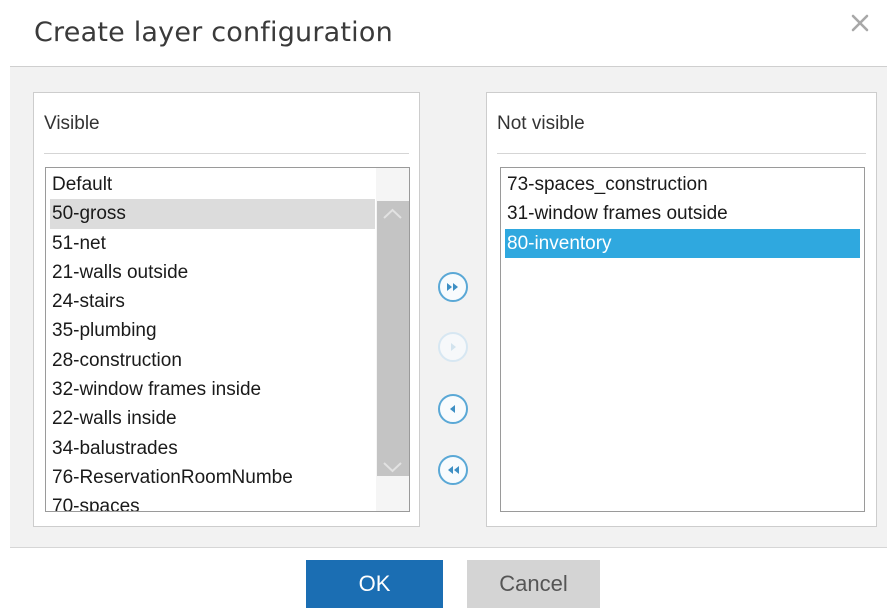 Image resolution: width=887 pixels, height=609 pixels. Describe the element at coordinates (212, 448) in the screenshot. I see `visible-layer-item: 34-balustrades` at that location.